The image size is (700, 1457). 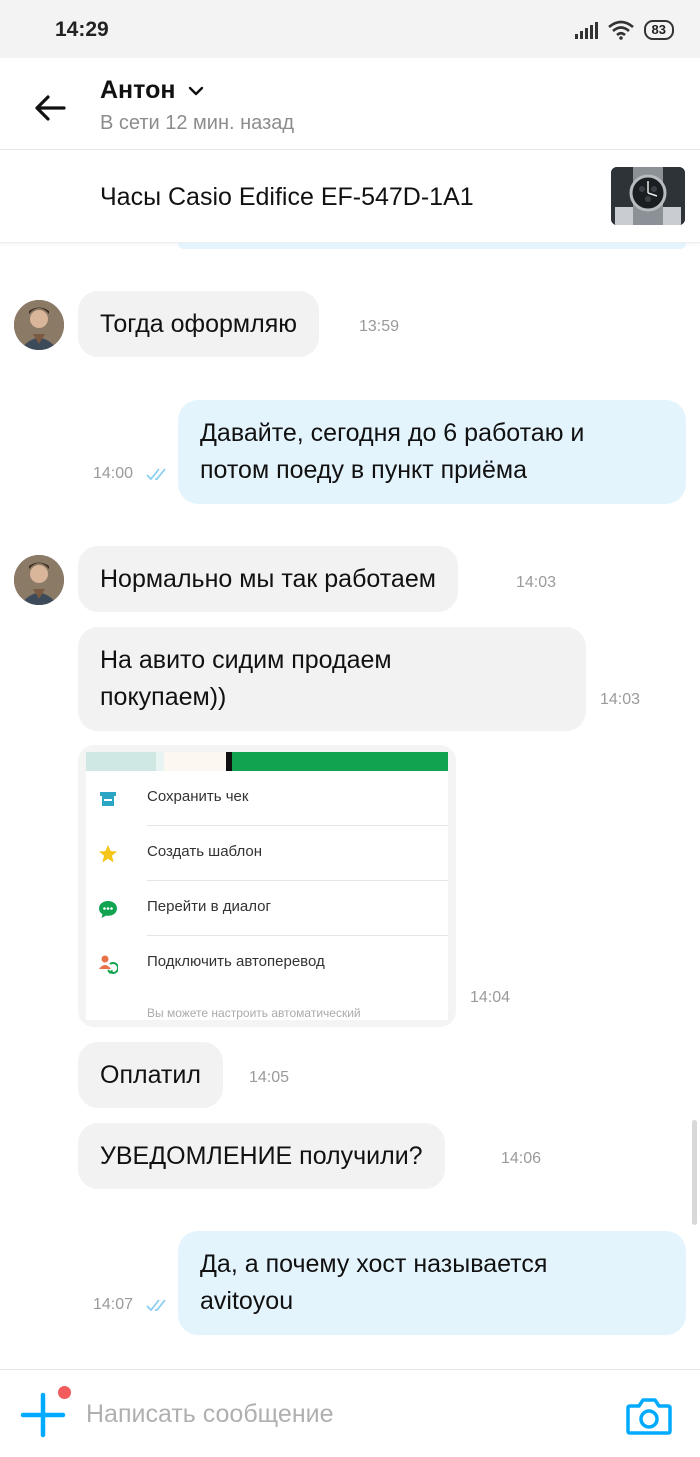 I want to click on message-line: avitoyou, so click(x=247, y=1301).